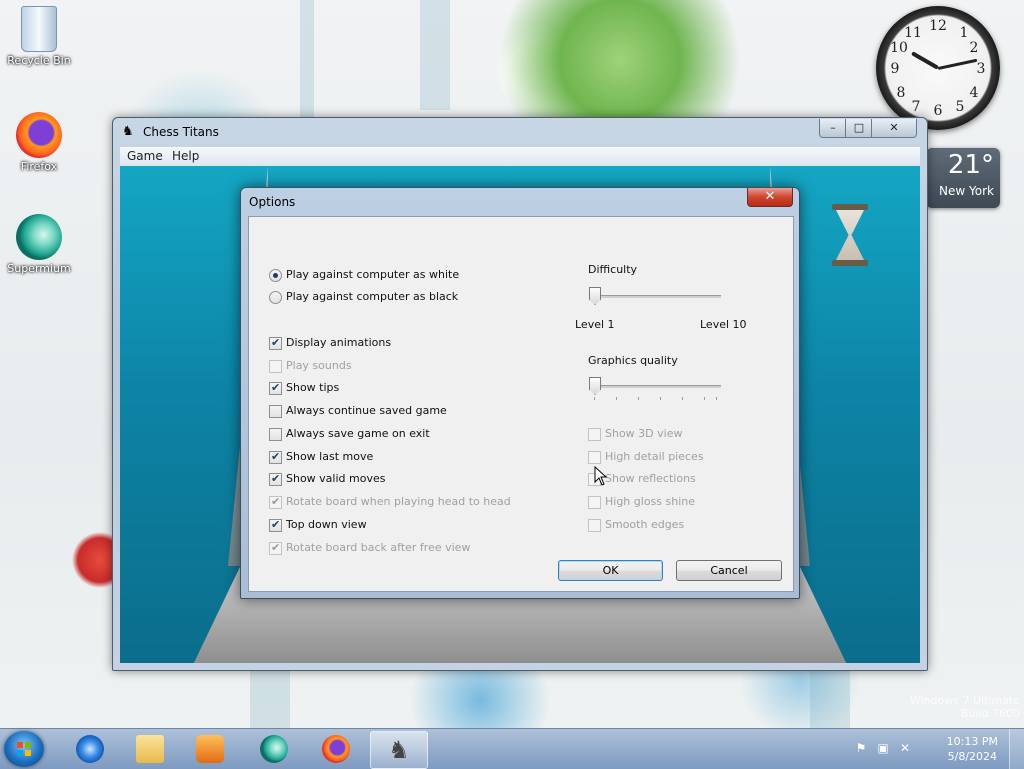 The width and height of the screenshot is (1024, 769). I want to click on windows-watermark: Windows 7 Ultimate Build 7600, so click(965, 707).